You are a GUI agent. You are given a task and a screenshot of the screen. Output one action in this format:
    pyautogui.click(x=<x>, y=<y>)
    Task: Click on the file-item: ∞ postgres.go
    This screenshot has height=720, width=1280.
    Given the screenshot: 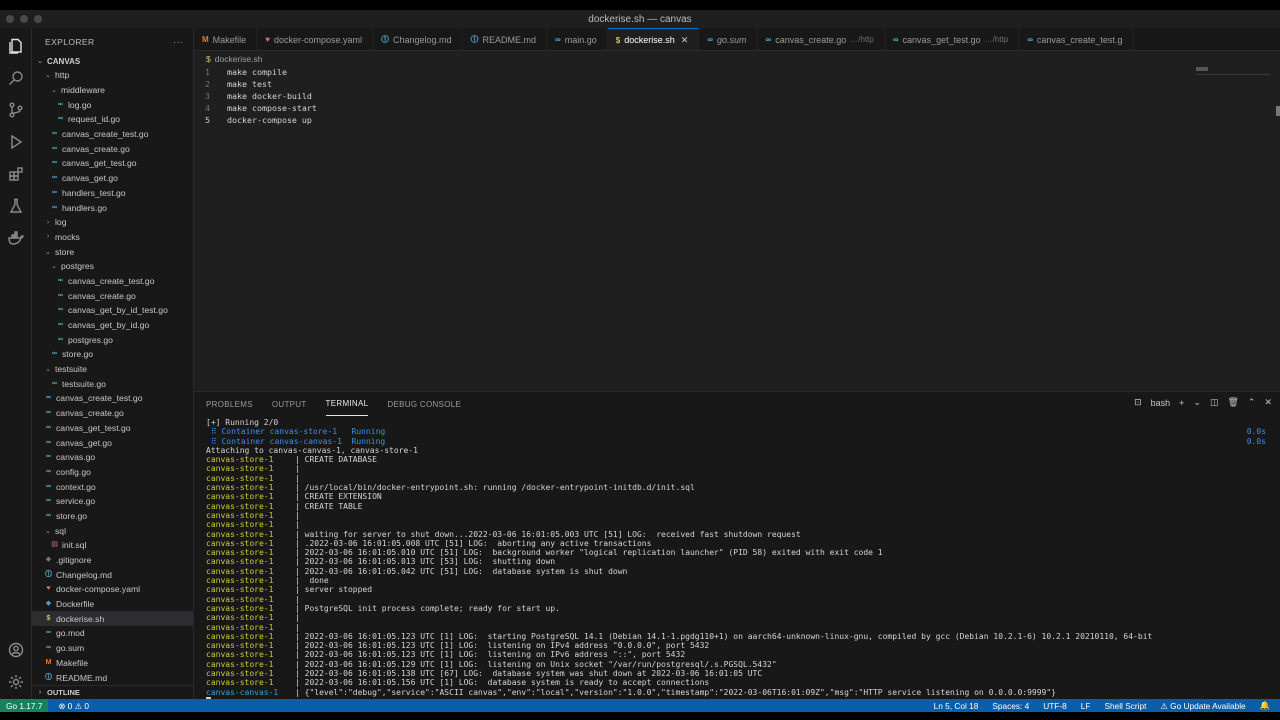 What is the action you would take?
    pyautogui.click(x=112, y=339)
    